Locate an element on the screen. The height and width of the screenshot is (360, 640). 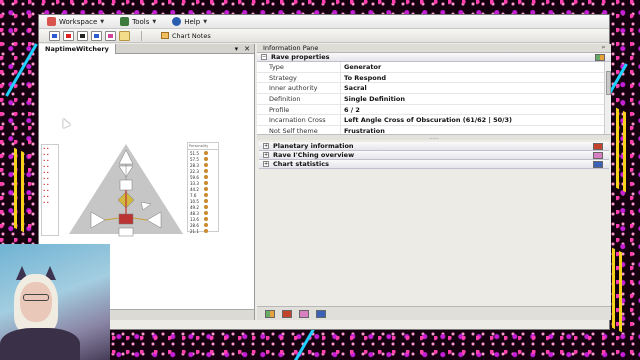
pane-title: Information Pane is located at coordinates (291, 48).